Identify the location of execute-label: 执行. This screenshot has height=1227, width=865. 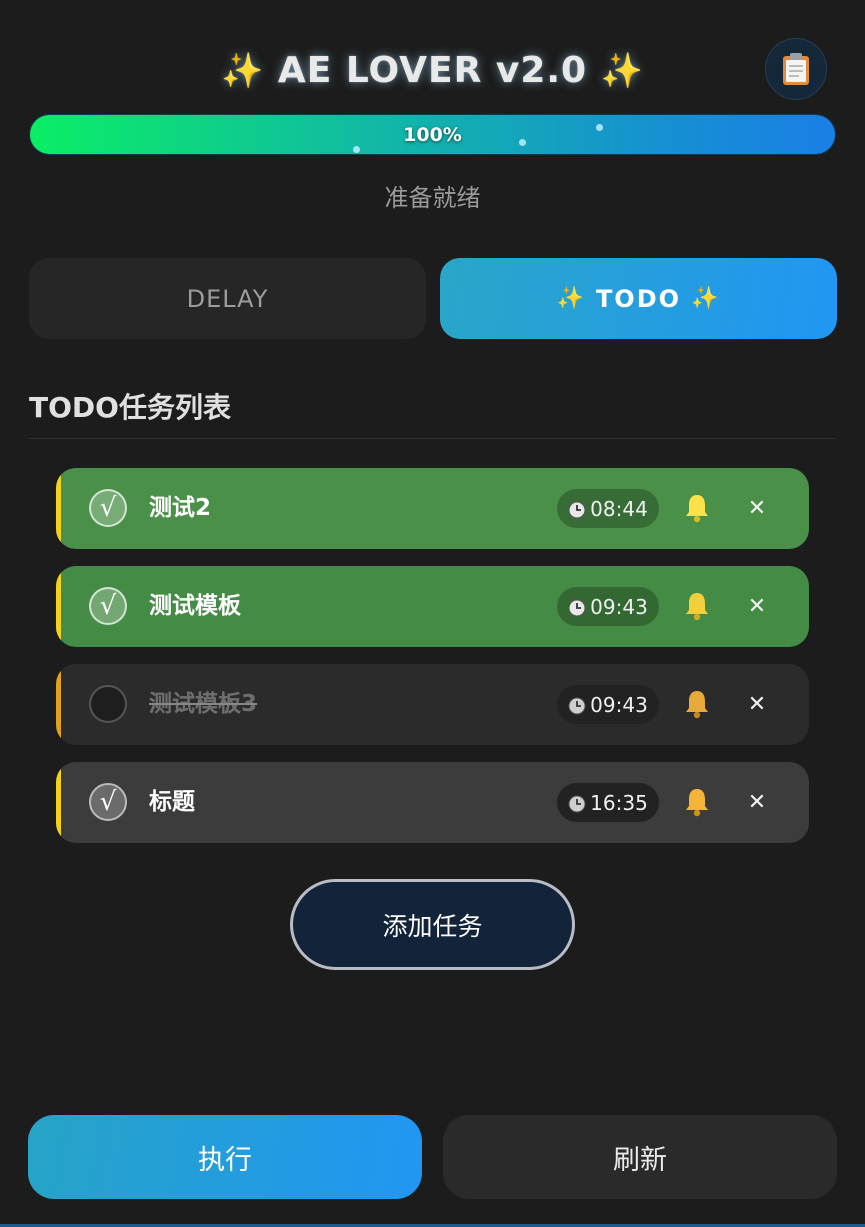
(225, 1160).